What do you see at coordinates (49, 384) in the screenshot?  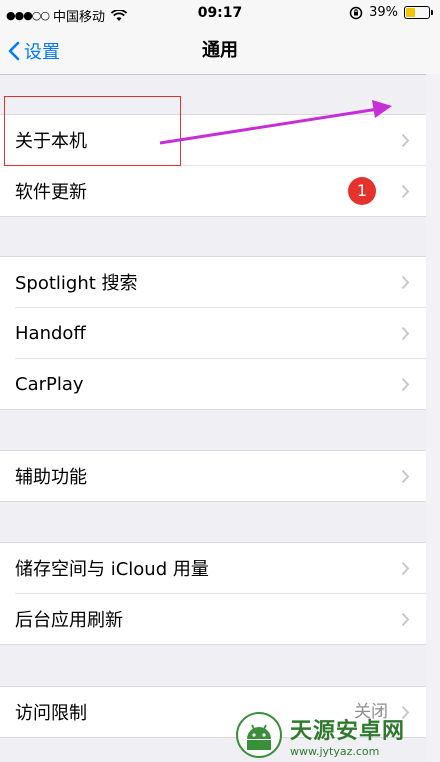 I see `row-label: CarPlay` at bounding box center [49, 384].